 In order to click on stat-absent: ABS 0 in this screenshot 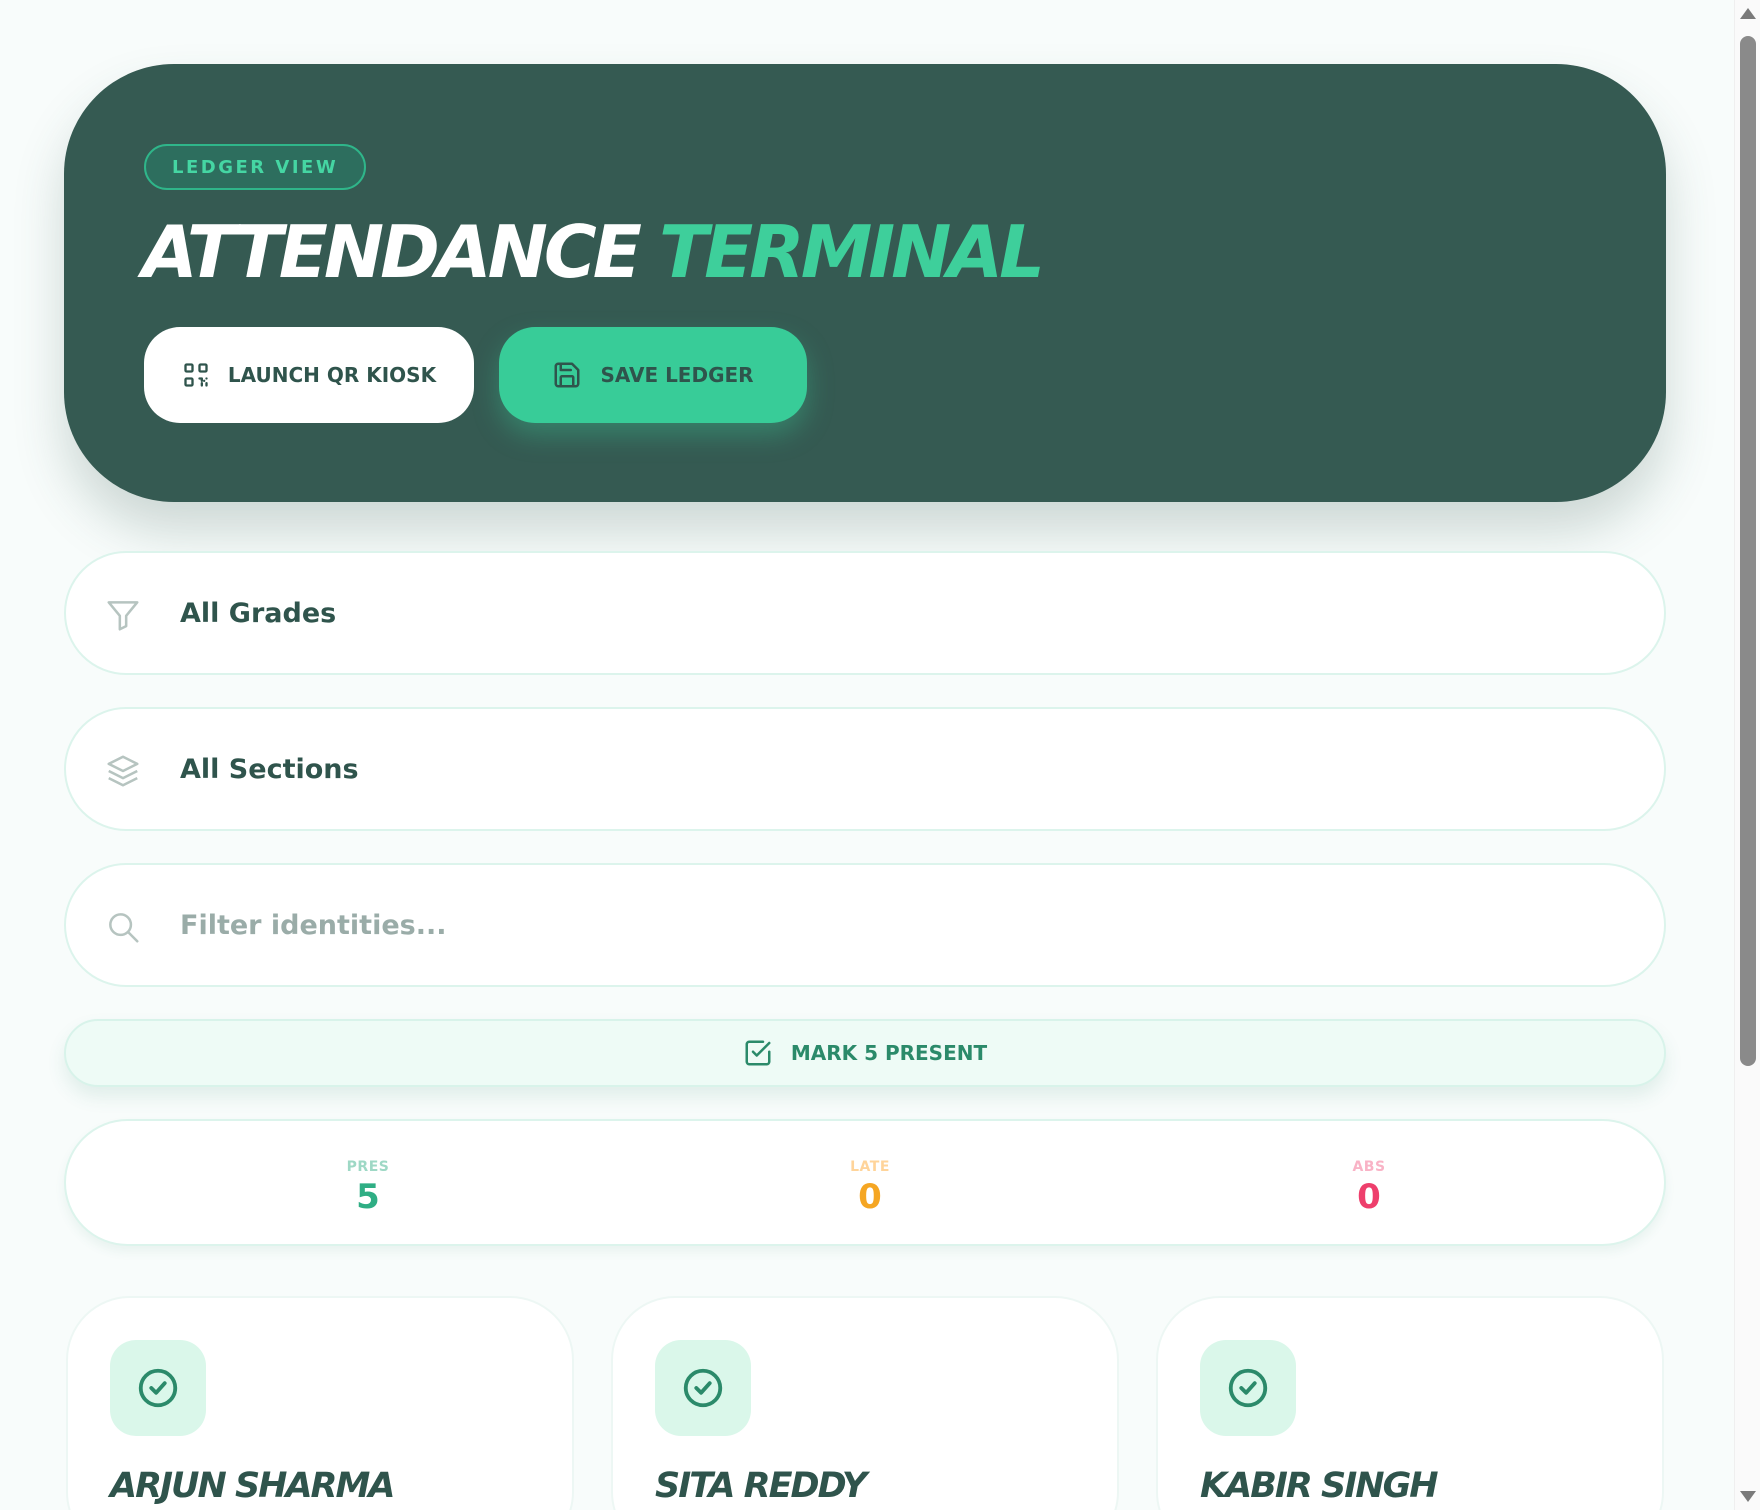, I will do `click(1369, 1187)`.